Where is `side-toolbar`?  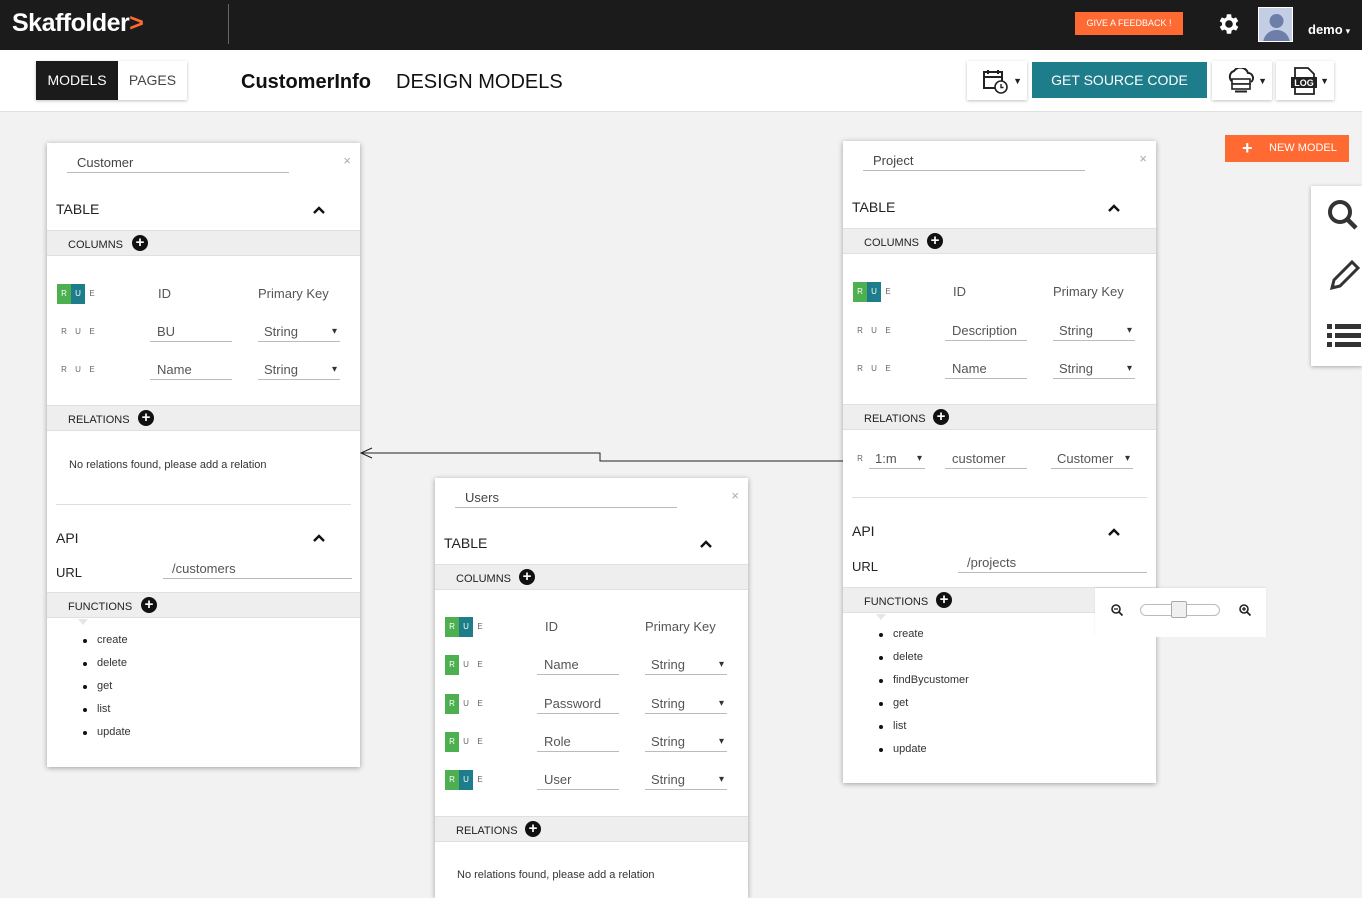 side-toolbar is located at coordinates (1336, 276).